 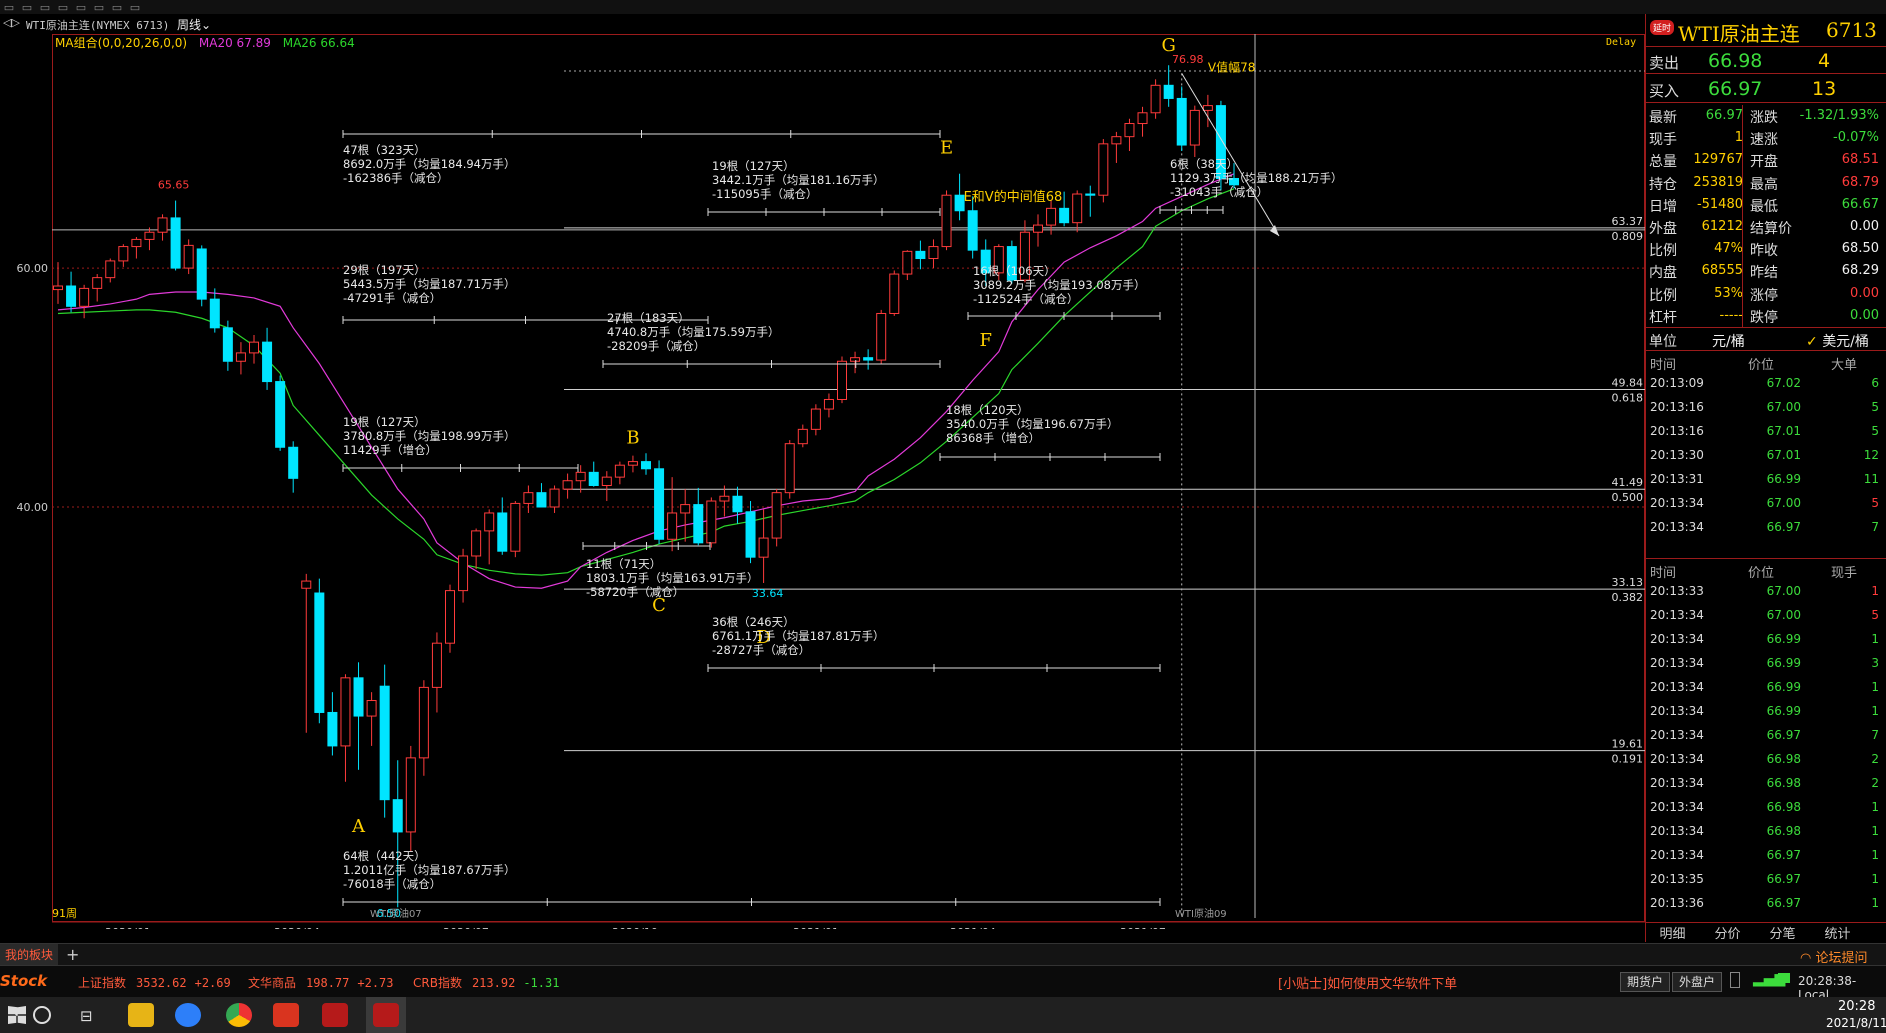 What do you see at coordinates (1783, 431) in the screenshot?
I see `row-price: 67.01` at bounding box center [1783, 431].